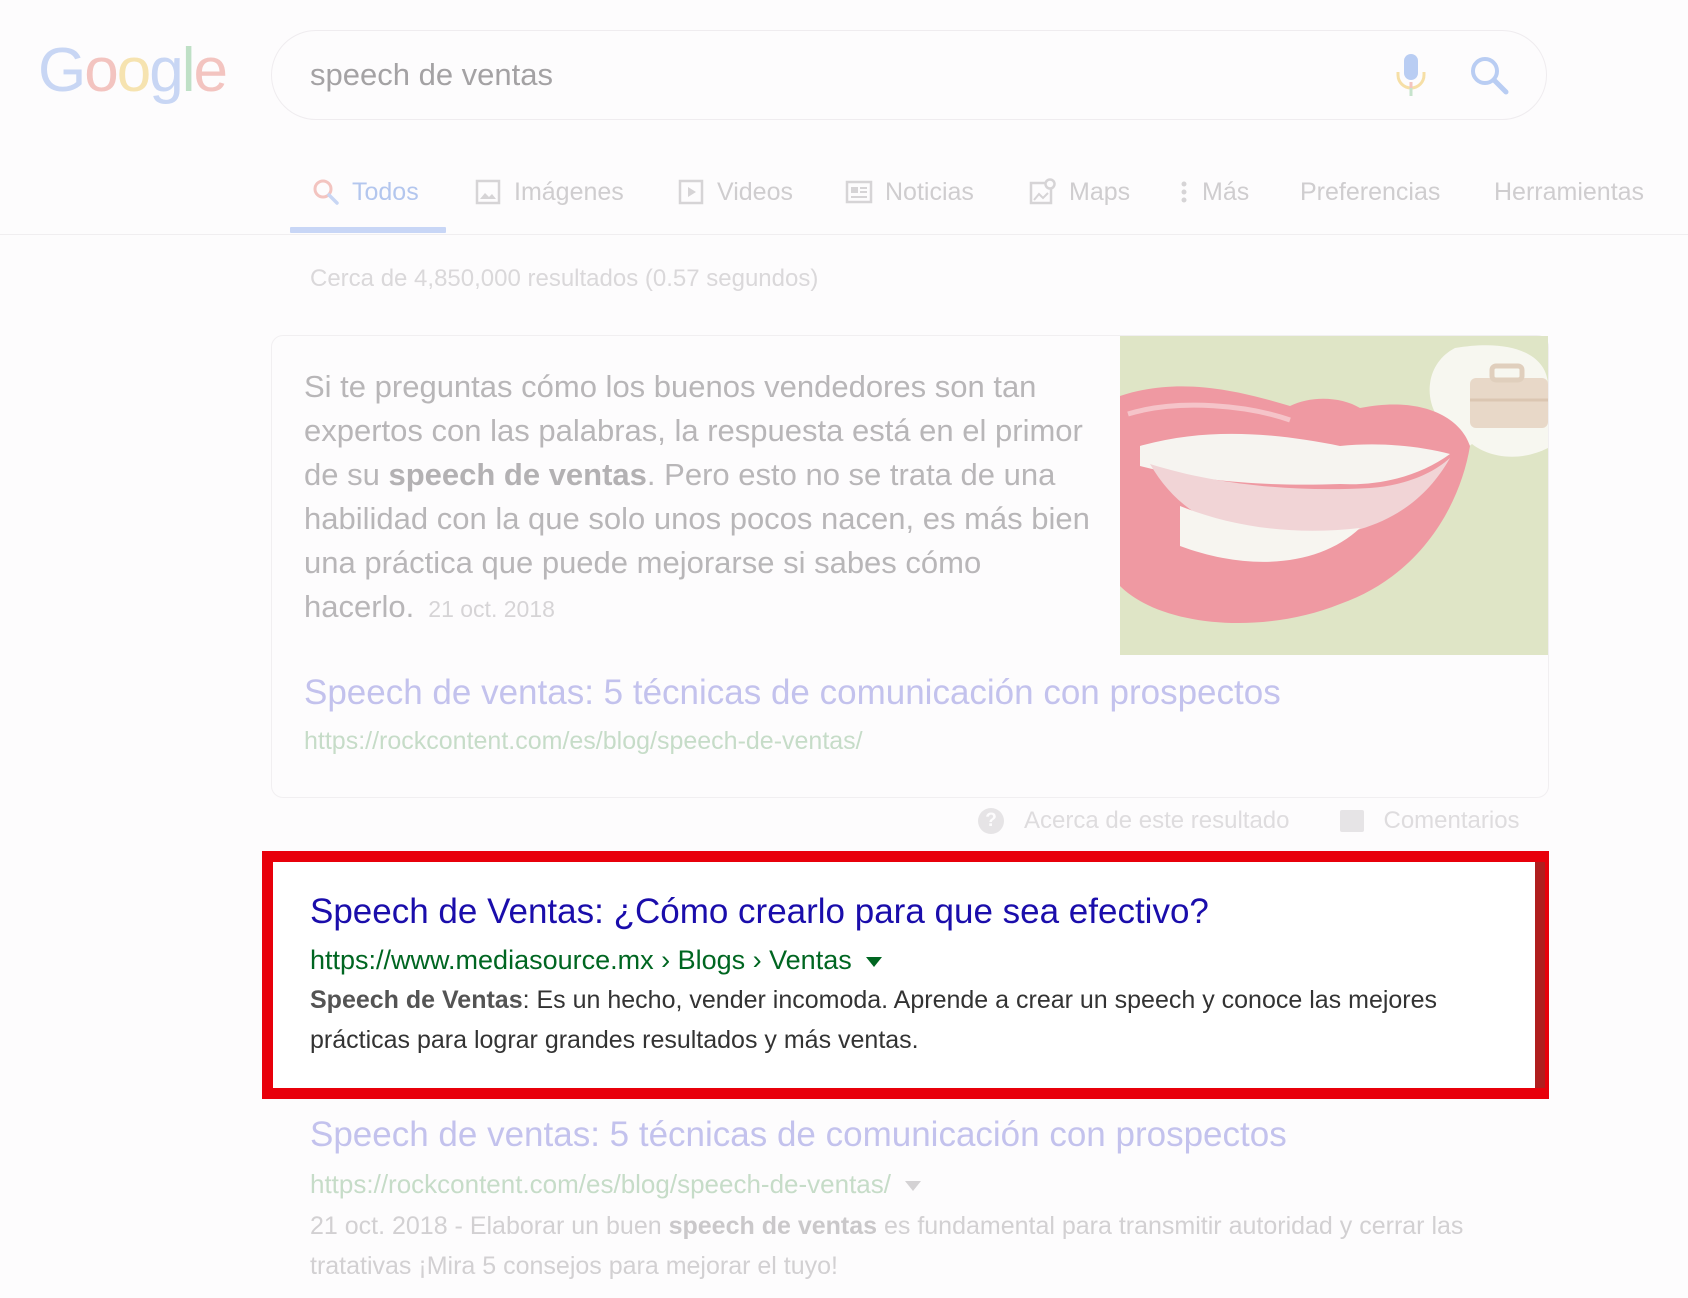 This screenshot has height=1298, width=1688. What do you see at coordinates (569, 191) in the screenshot?
I see `tab-label: Imágenes` at bounding box center [569, 191].